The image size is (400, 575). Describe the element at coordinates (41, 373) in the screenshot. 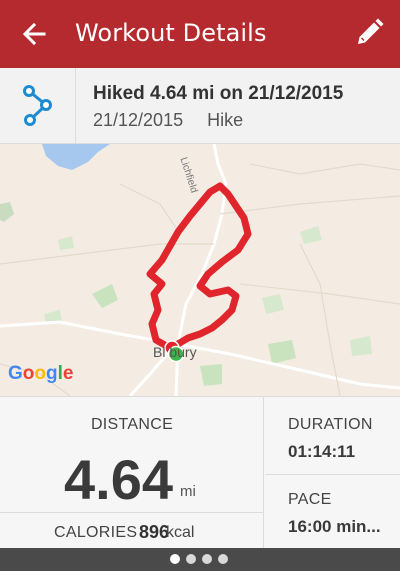

I see `google-logo: Google` at that location.